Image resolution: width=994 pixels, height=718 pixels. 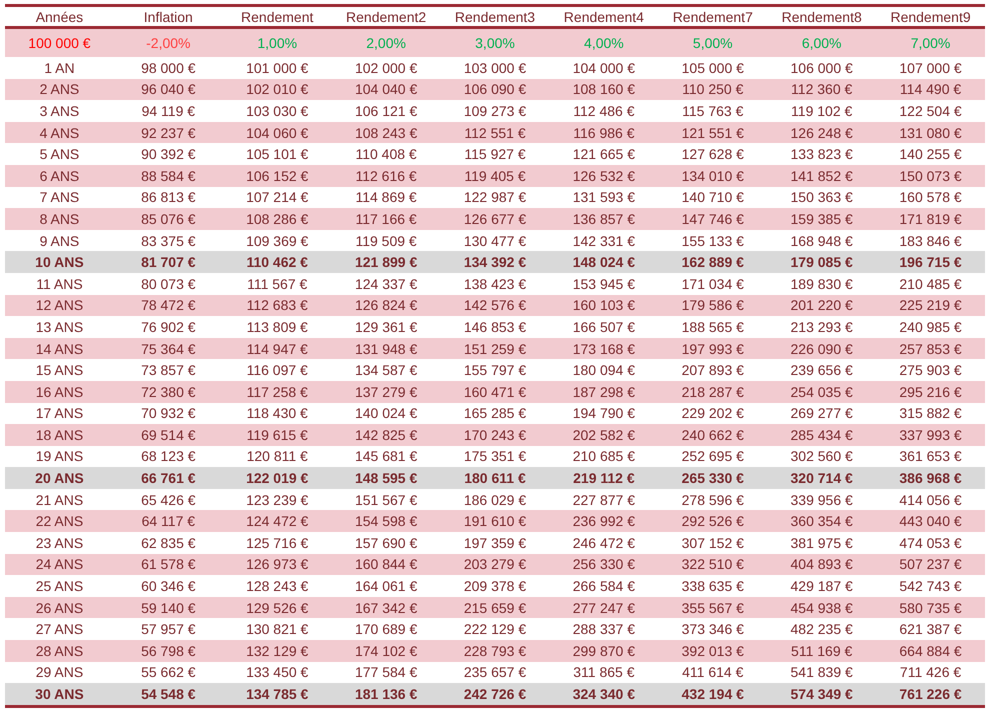 What do you see at coordinates (930, 392) in the screenshot?
I see `table-cell-text: 295 216 €` at bounding box center [930, 392].